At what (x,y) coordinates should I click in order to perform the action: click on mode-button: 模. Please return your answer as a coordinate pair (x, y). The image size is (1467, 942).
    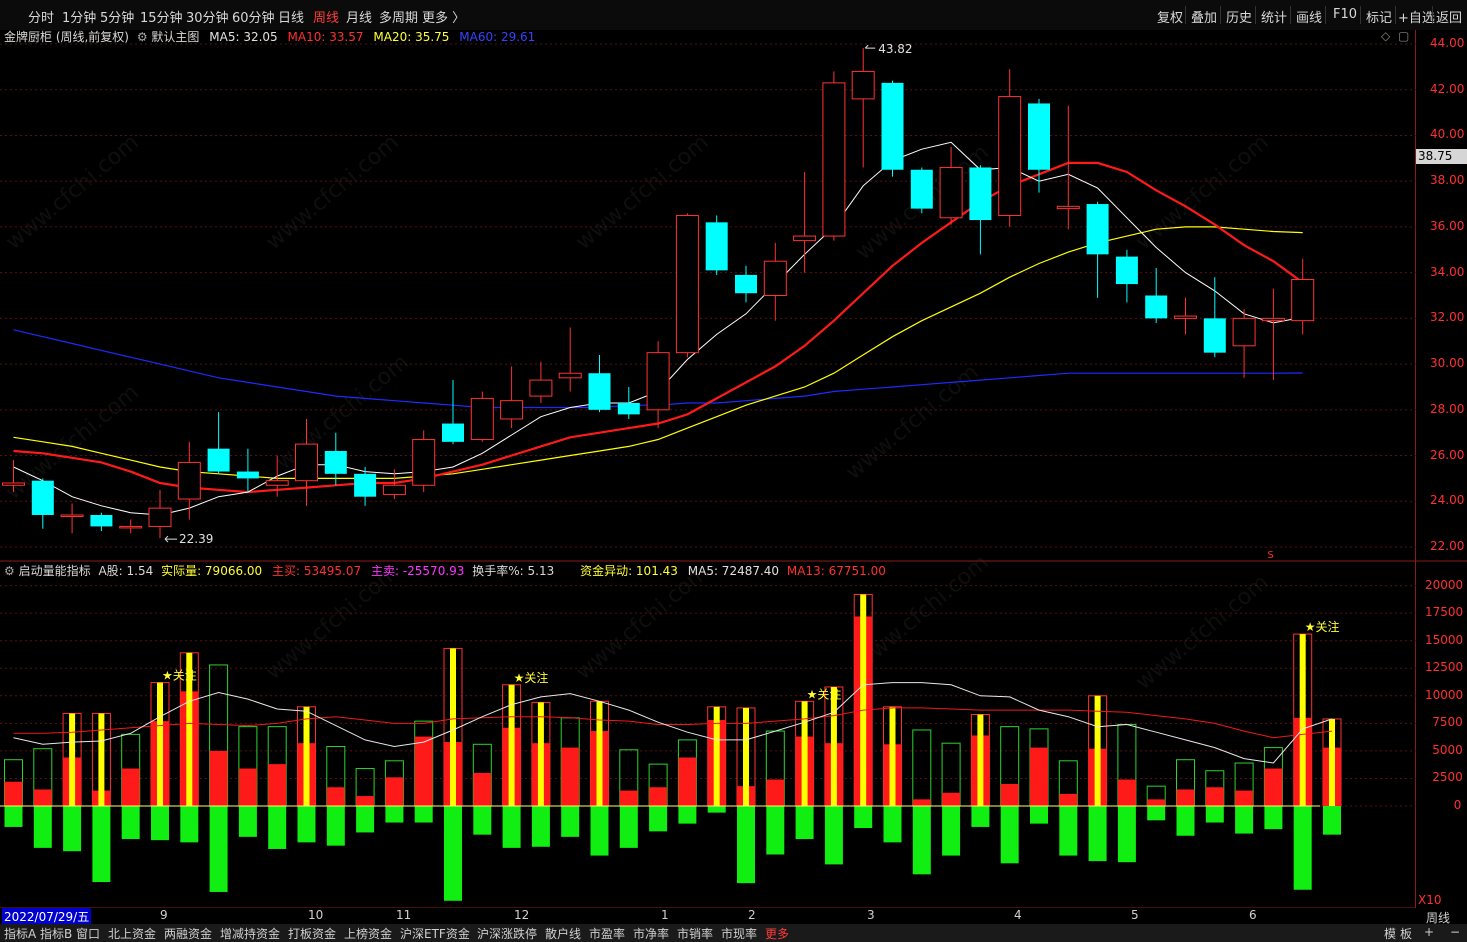
    Looking at the image, I should click on (1390, 933).